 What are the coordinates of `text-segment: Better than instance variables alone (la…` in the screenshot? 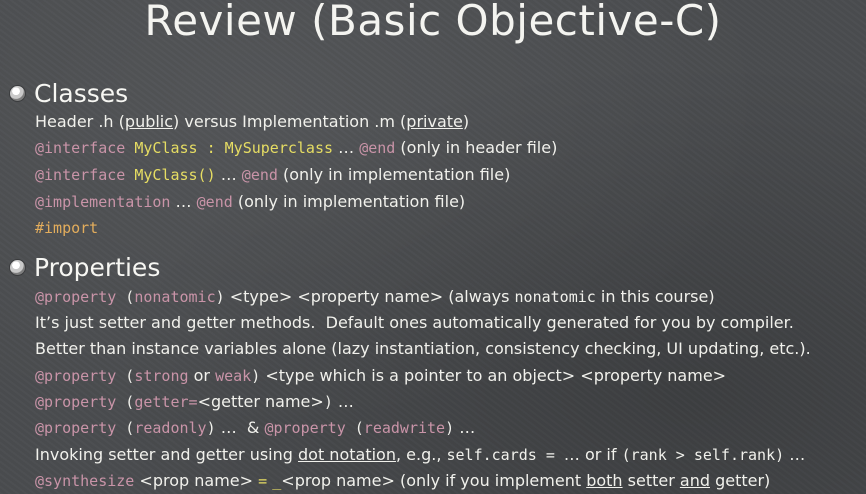 It's located at (423, 348).